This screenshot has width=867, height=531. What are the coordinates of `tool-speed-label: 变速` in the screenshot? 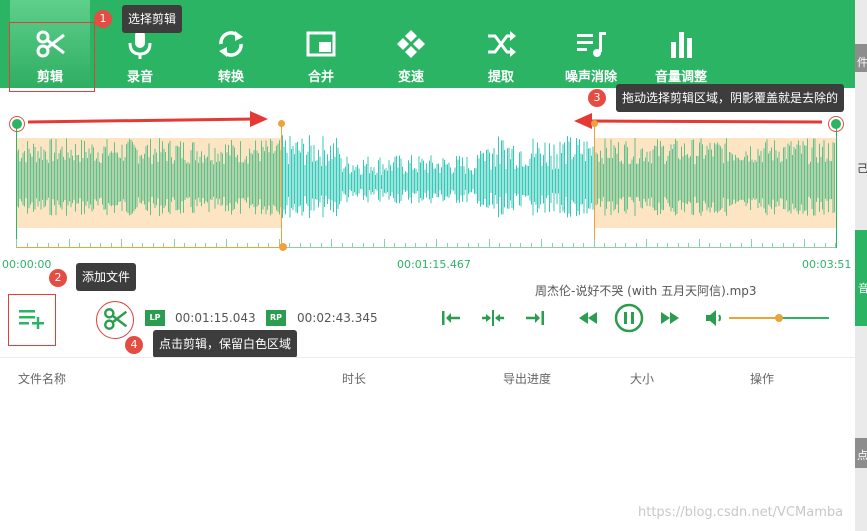 It's located at (410, 77).